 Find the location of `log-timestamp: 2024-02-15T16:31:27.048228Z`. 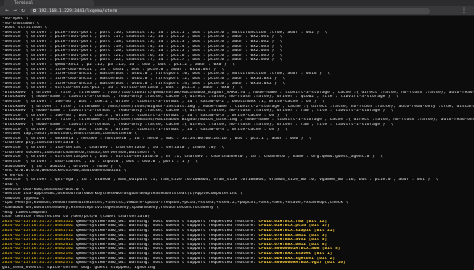

log-timestamp: 2024-02-15T16:31:27.048228Z is located at coordinates (38, 258).